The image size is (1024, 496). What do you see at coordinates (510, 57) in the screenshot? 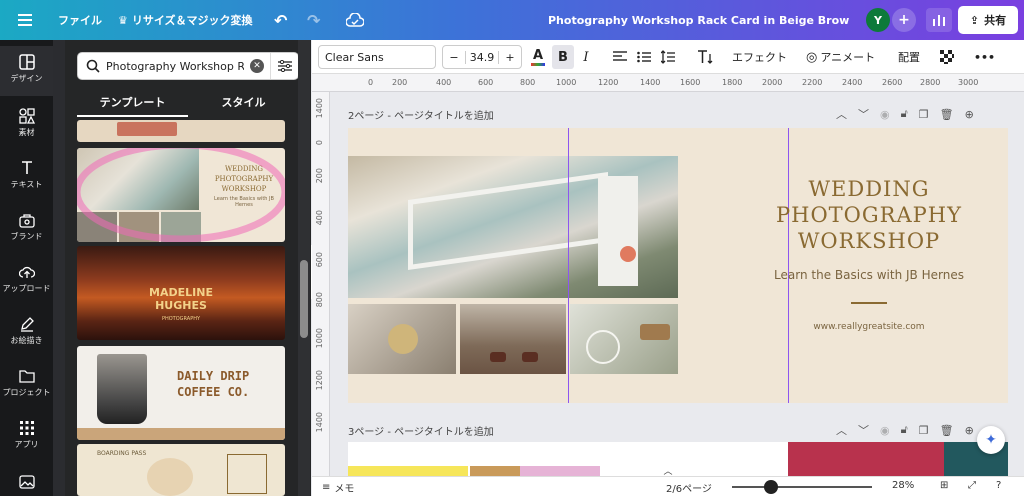
I see `increase-size-button: +` at bounding box center [510, 57].